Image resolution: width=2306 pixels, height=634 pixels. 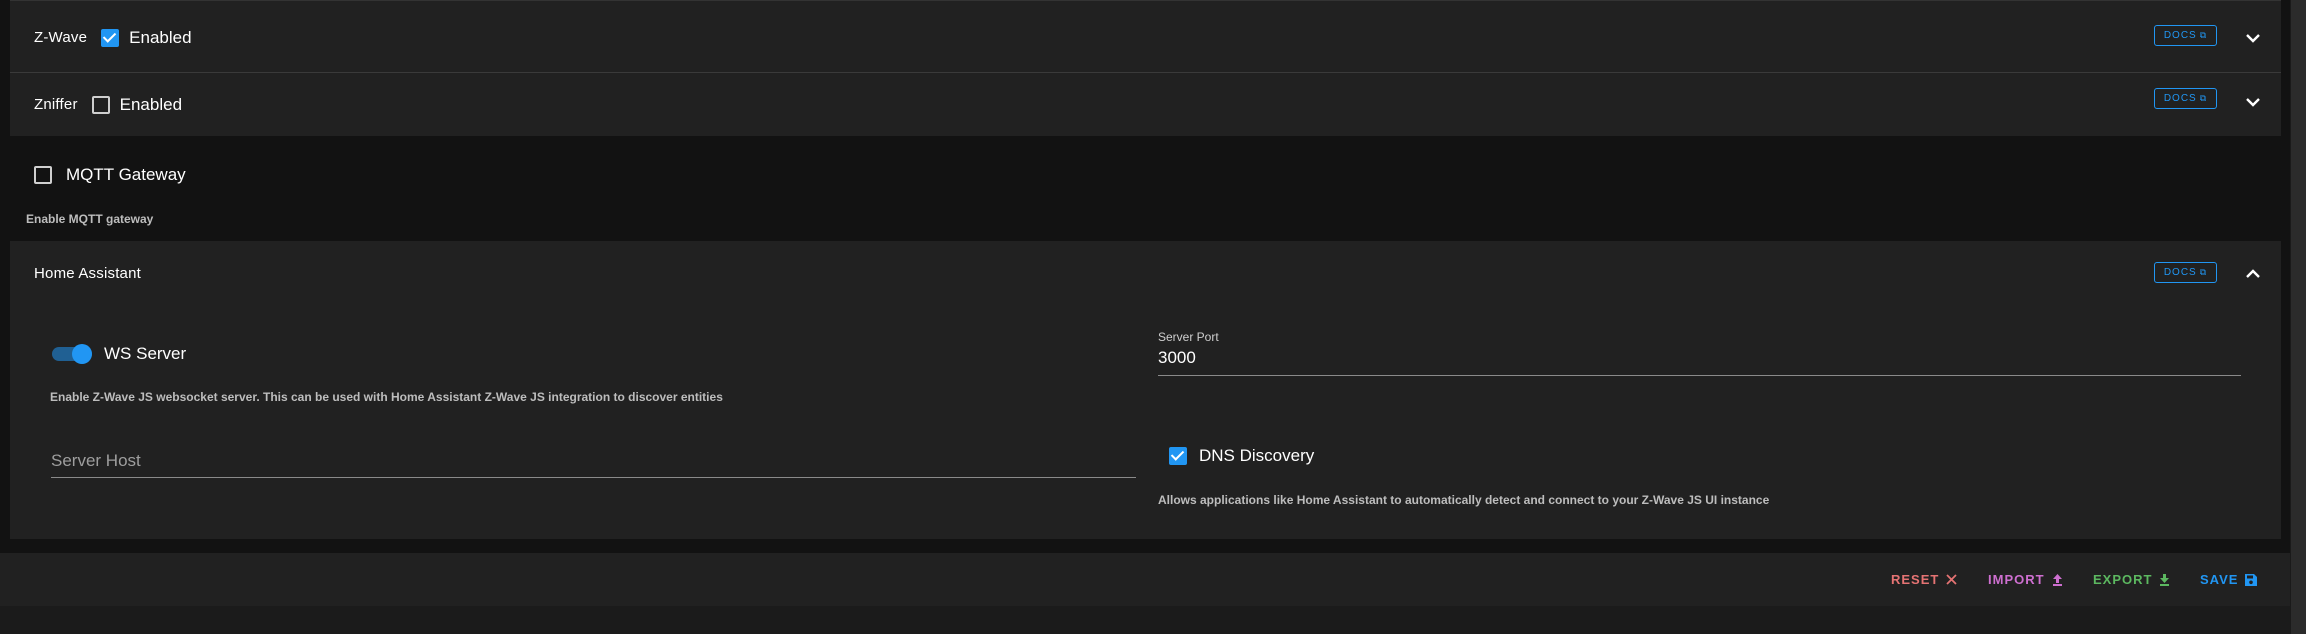 I want to click on export-button: EXPORT, so click(x=2131, y=579).